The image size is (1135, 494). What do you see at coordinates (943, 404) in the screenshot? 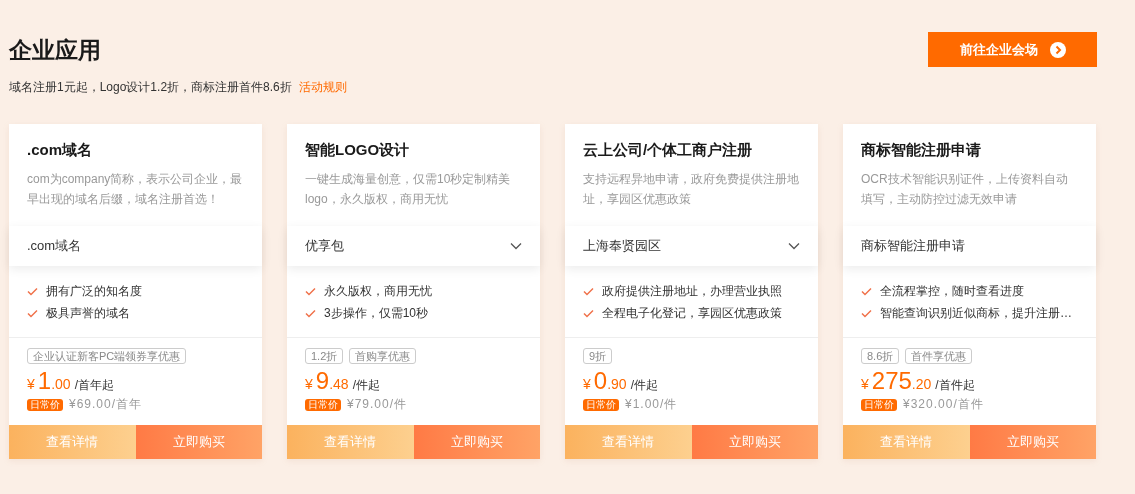
I see `regular-price: ¥320.00/首件` at bounding box center [943, 404].